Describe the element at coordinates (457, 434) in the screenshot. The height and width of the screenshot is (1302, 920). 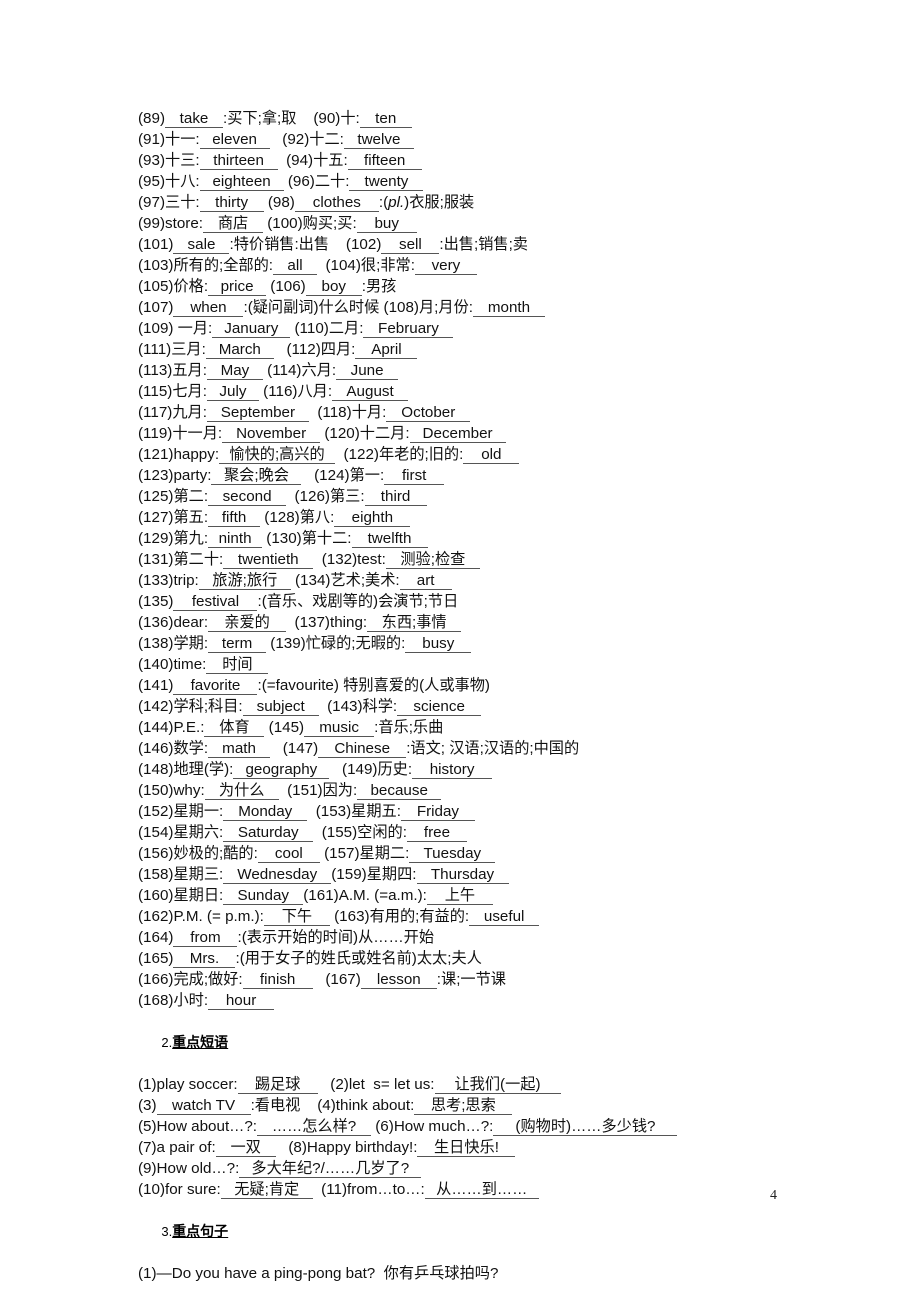
I see `answer-blank: December` at that location.